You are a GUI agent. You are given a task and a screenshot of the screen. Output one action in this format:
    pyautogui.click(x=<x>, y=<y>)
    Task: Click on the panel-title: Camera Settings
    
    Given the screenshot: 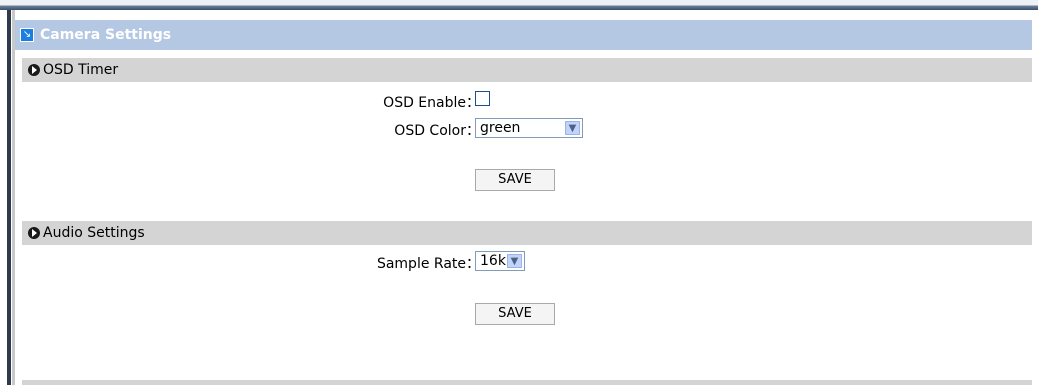 What is the action you would take?
    pyautogui.click(x=106, y=35)
    